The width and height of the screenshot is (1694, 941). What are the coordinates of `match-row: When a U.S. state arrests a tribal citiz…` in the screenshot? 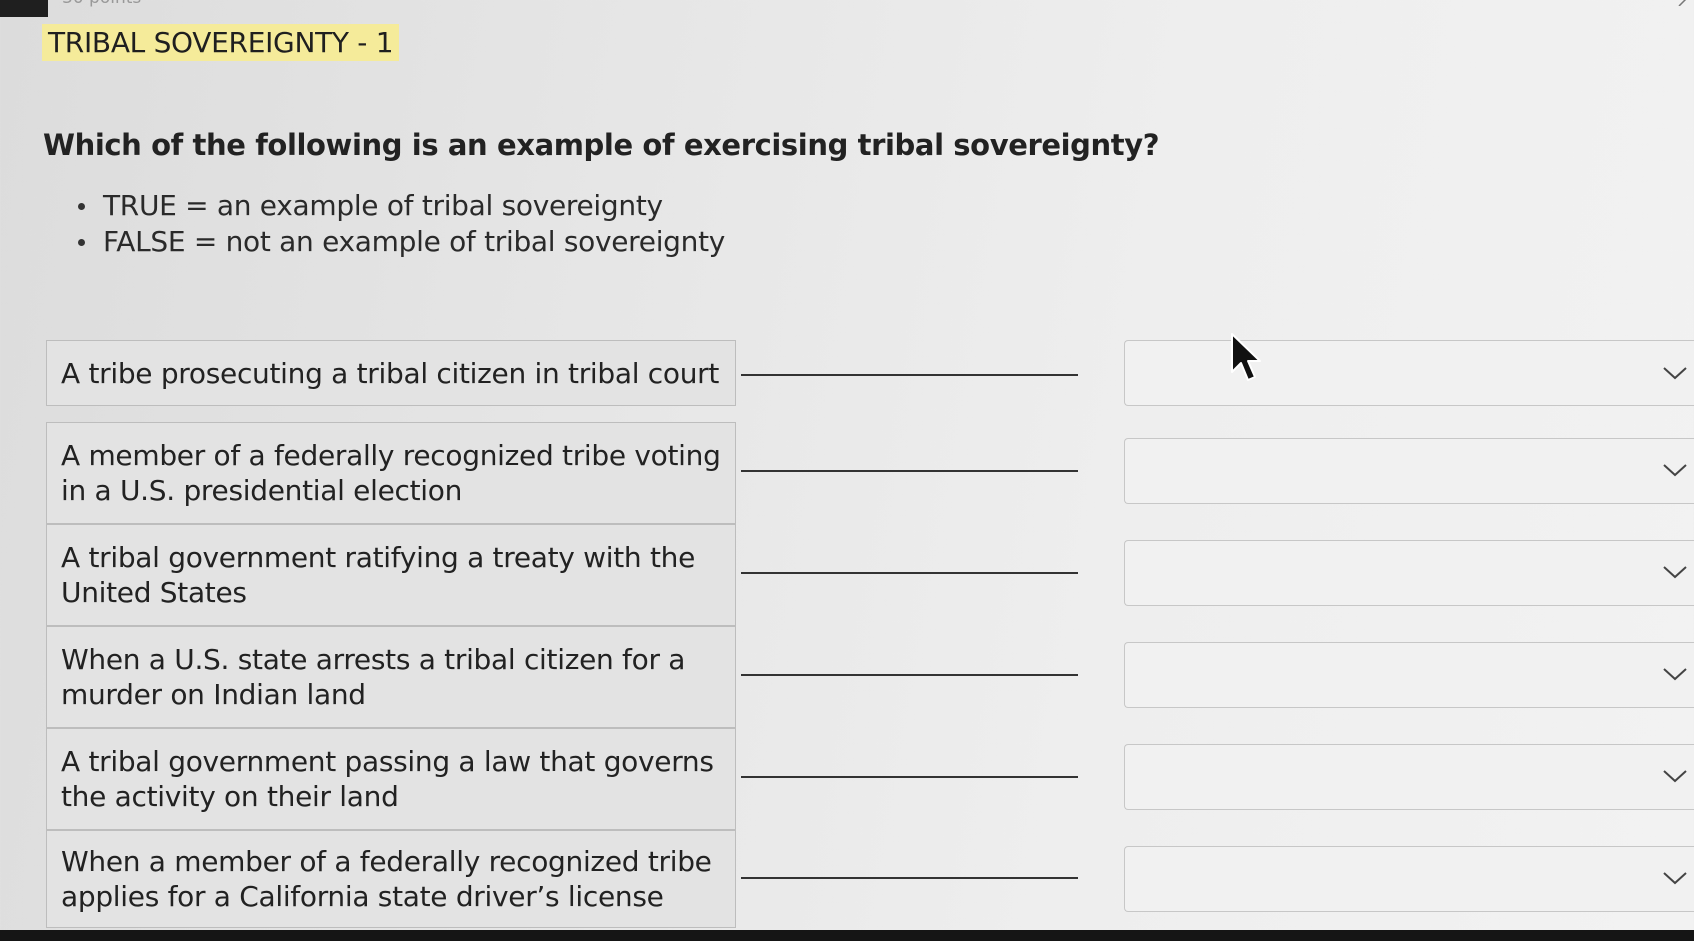 It's located at (870, 677).